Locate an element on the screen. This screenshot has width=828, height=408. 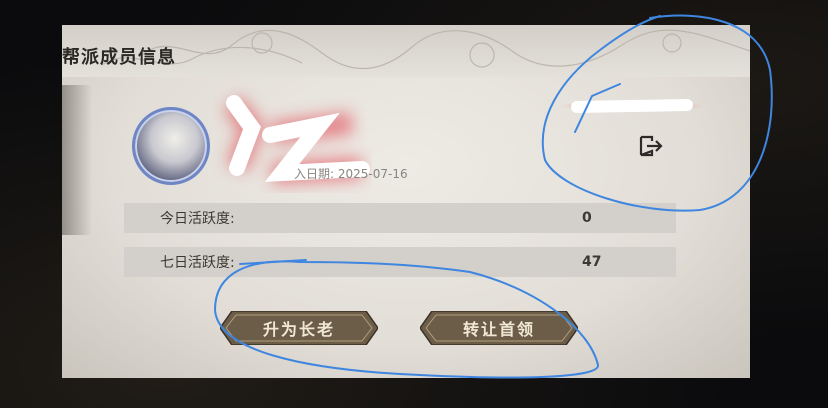
promote-elder-button: 升为长老 is located at coordinates (299, 328).